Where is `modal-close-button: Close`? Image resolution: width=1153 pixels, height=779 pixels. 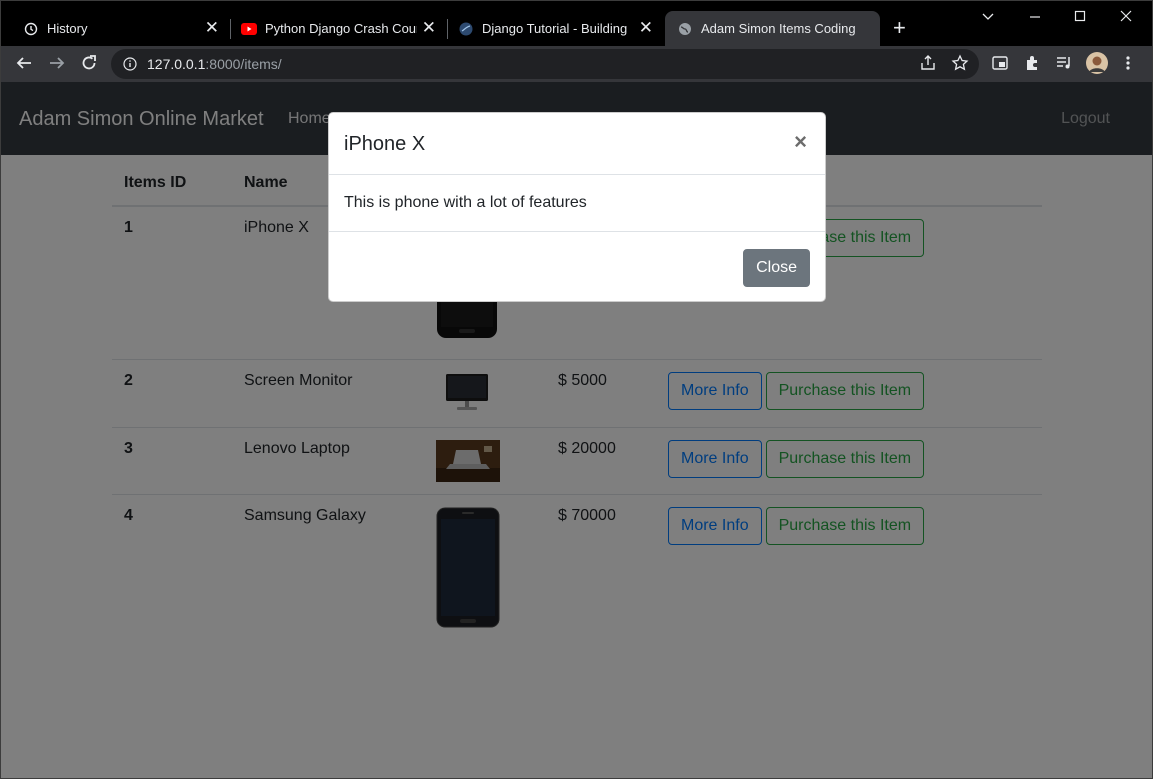
modal-close-button: Close is located at coordinates (776, 268).